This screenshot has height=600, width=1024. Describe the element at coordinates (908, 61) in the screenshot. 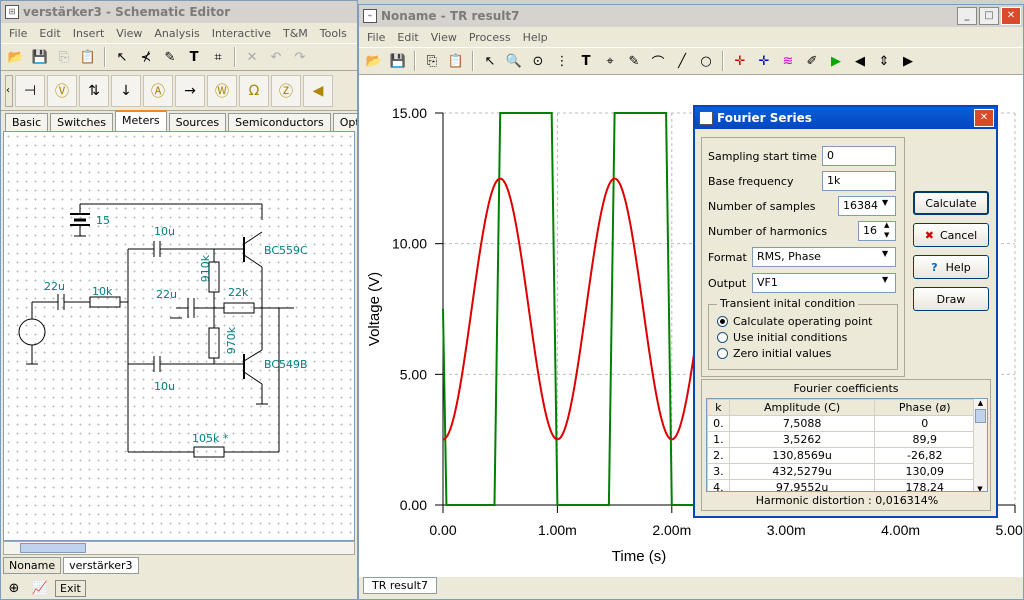

I see `arrow-right-icon: ▶` at that location.